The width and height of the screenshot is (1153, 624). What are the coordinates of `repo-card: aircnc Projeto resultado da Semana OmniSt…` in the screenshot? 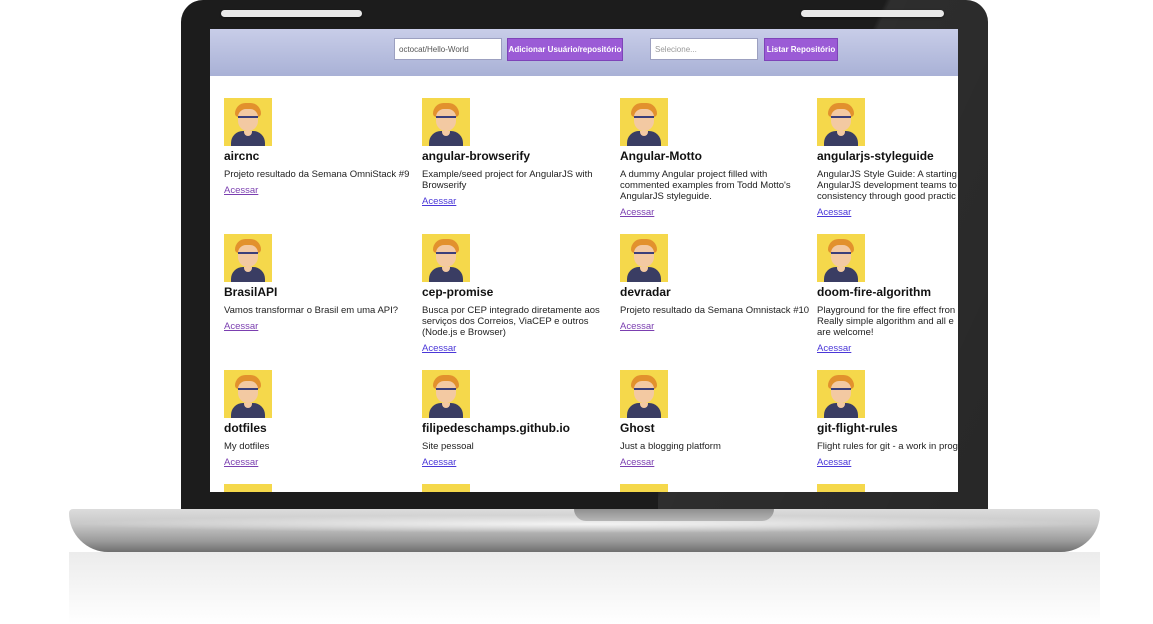 It's located at (319, 148).